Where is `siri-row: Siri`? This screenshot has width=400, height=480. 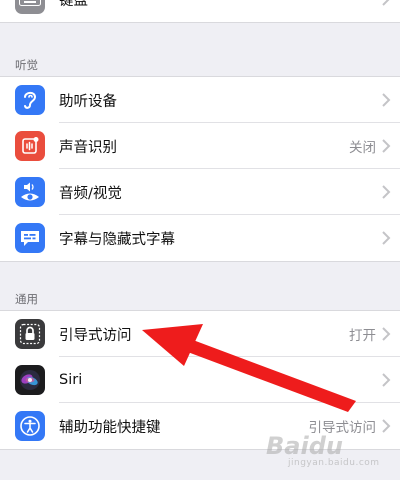
siri-row: Siri is located at coordinates (200, 380).